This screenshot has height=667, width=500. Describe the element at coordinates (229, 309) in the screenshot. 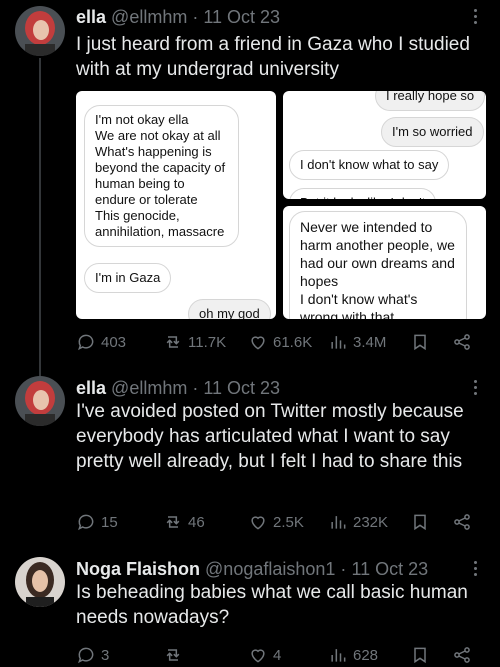

I see `chat-bubble: oh my god` at that location.